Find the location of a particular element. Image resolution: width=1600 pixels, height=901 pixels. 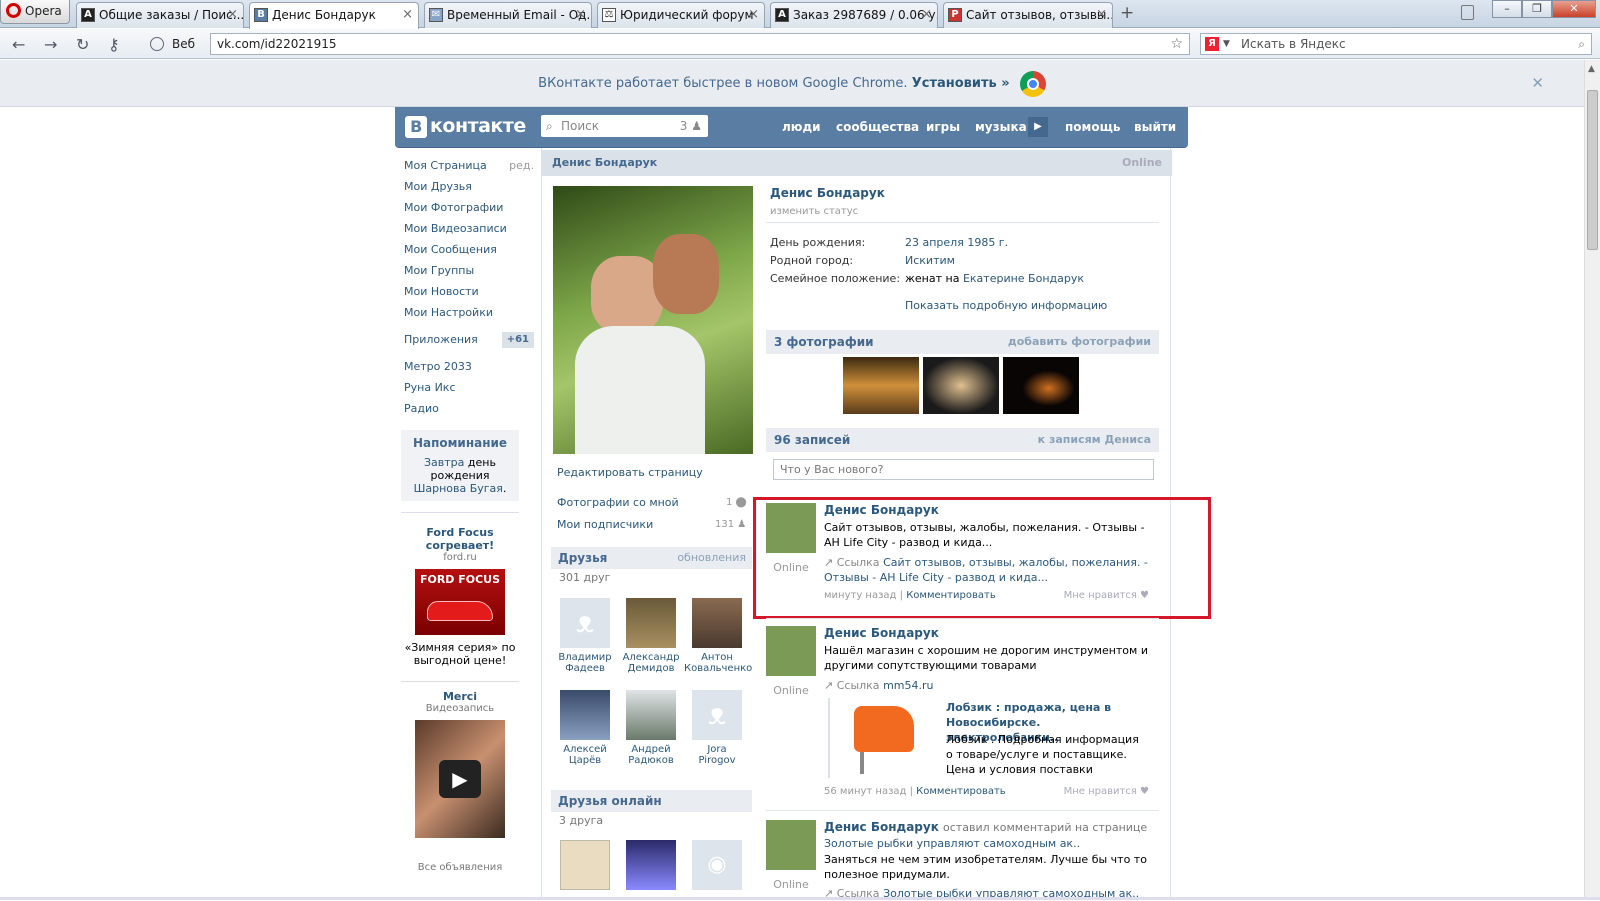

chevron-down-icon: ▼ is located at coordinates (1226, 44).